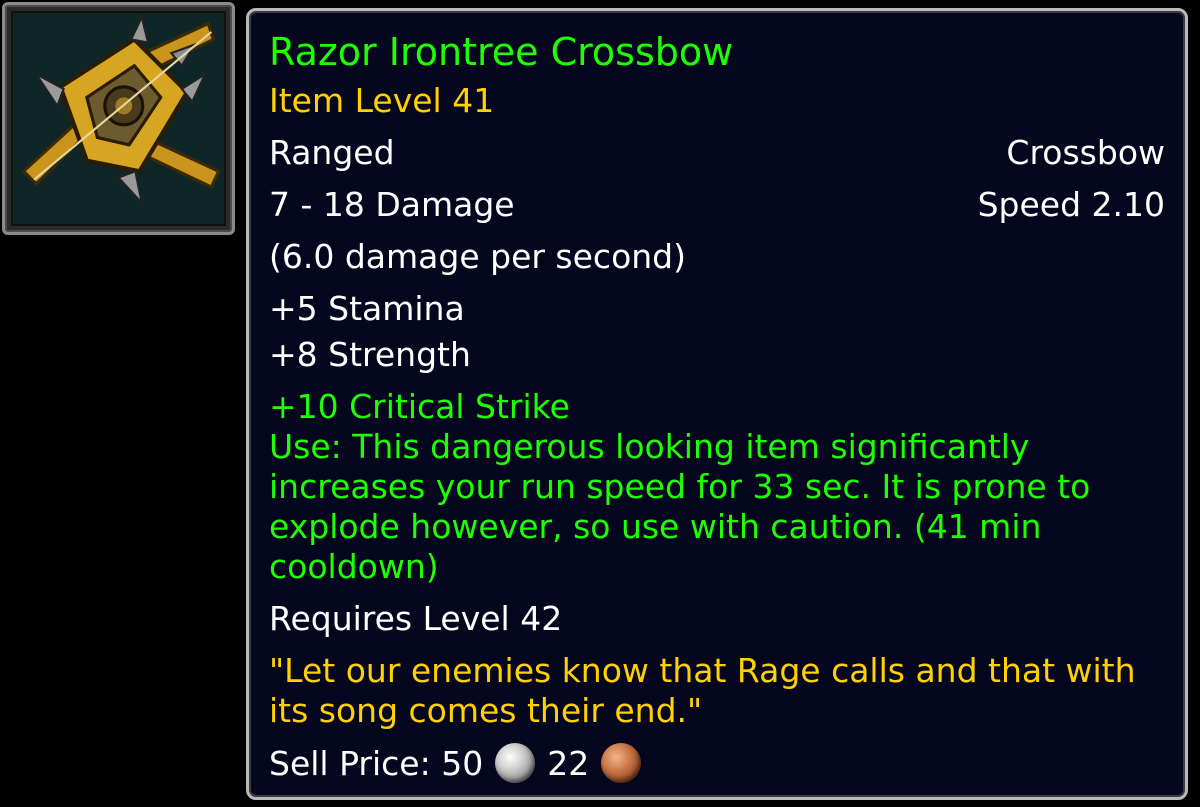 This screenshot has width=1200, height=807. Describe the element at coordinates (462, 763) in the screenshot. I see `sell-price-silver: 50` at that location.